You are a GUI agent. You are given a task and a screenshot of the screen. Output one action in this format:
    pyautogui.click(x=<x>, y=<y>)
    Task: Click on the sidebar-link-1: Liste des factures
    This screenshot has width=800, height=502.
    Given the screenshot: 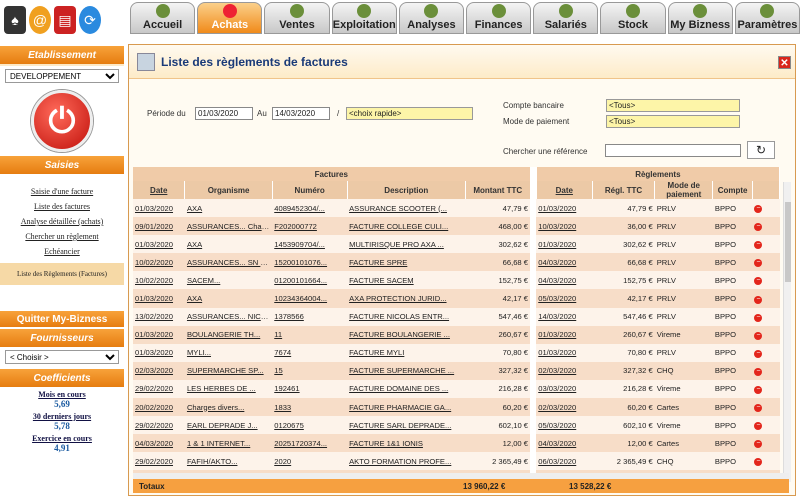 What is the action you would take?
    pyautogui.click(x=62, y=206)
    